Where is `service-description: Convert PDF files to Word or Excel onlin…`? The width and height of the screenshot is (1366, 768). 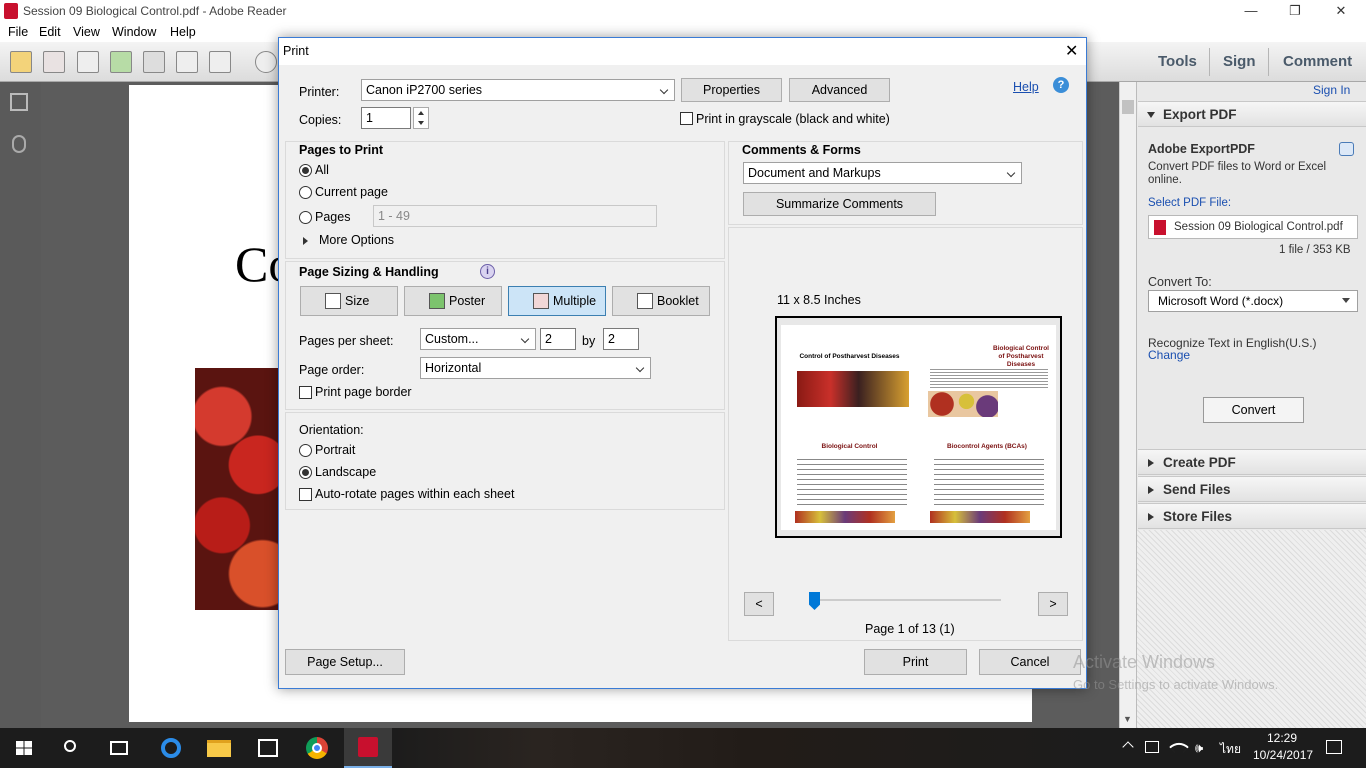 service-description: Convert PDF files to Word or Excel onlin… is located at coordinates (1237, 173).